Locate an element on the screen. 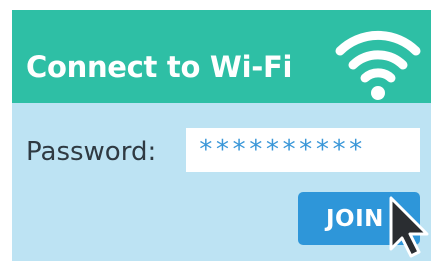 This screenshot has width=432, height=261. pointer-arrow-icon is located at coordinates (409, 227).